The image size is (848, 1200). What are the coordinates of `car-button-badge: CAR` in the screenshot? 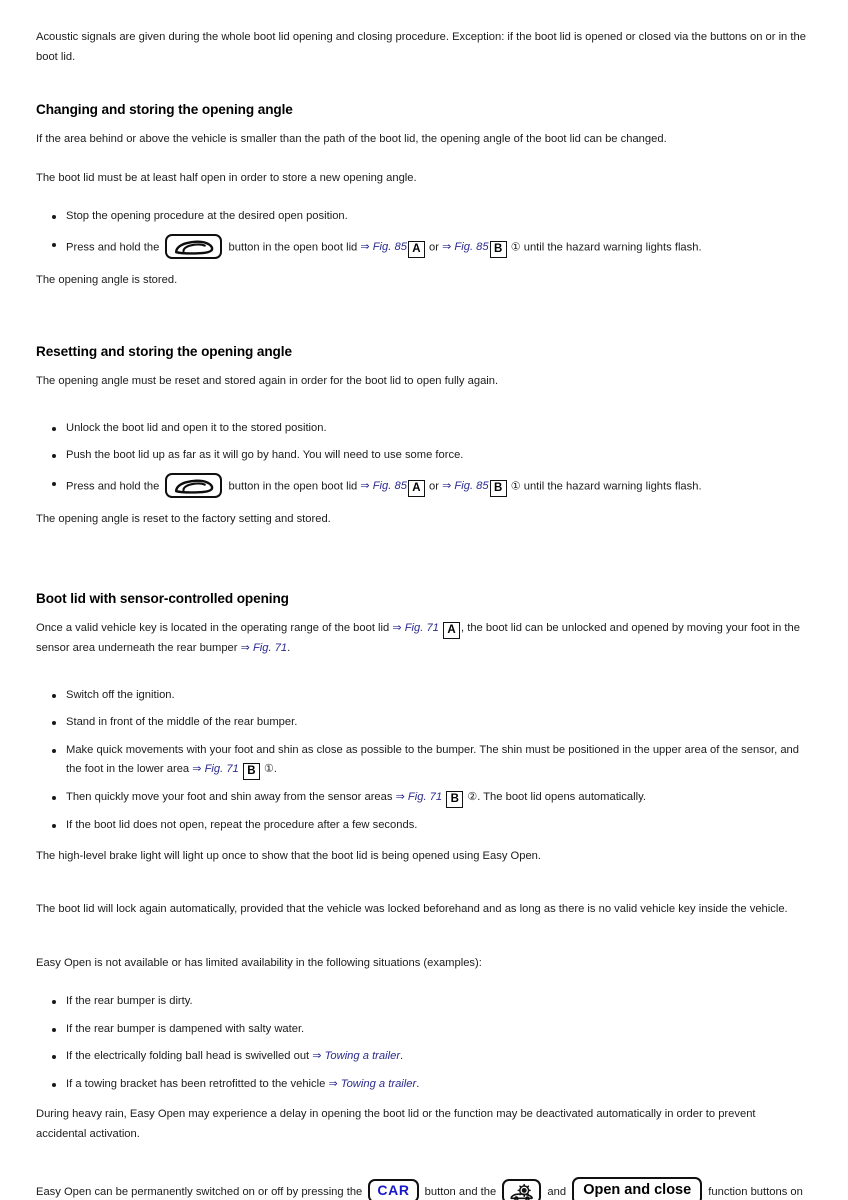 It's located at (393, 1189).